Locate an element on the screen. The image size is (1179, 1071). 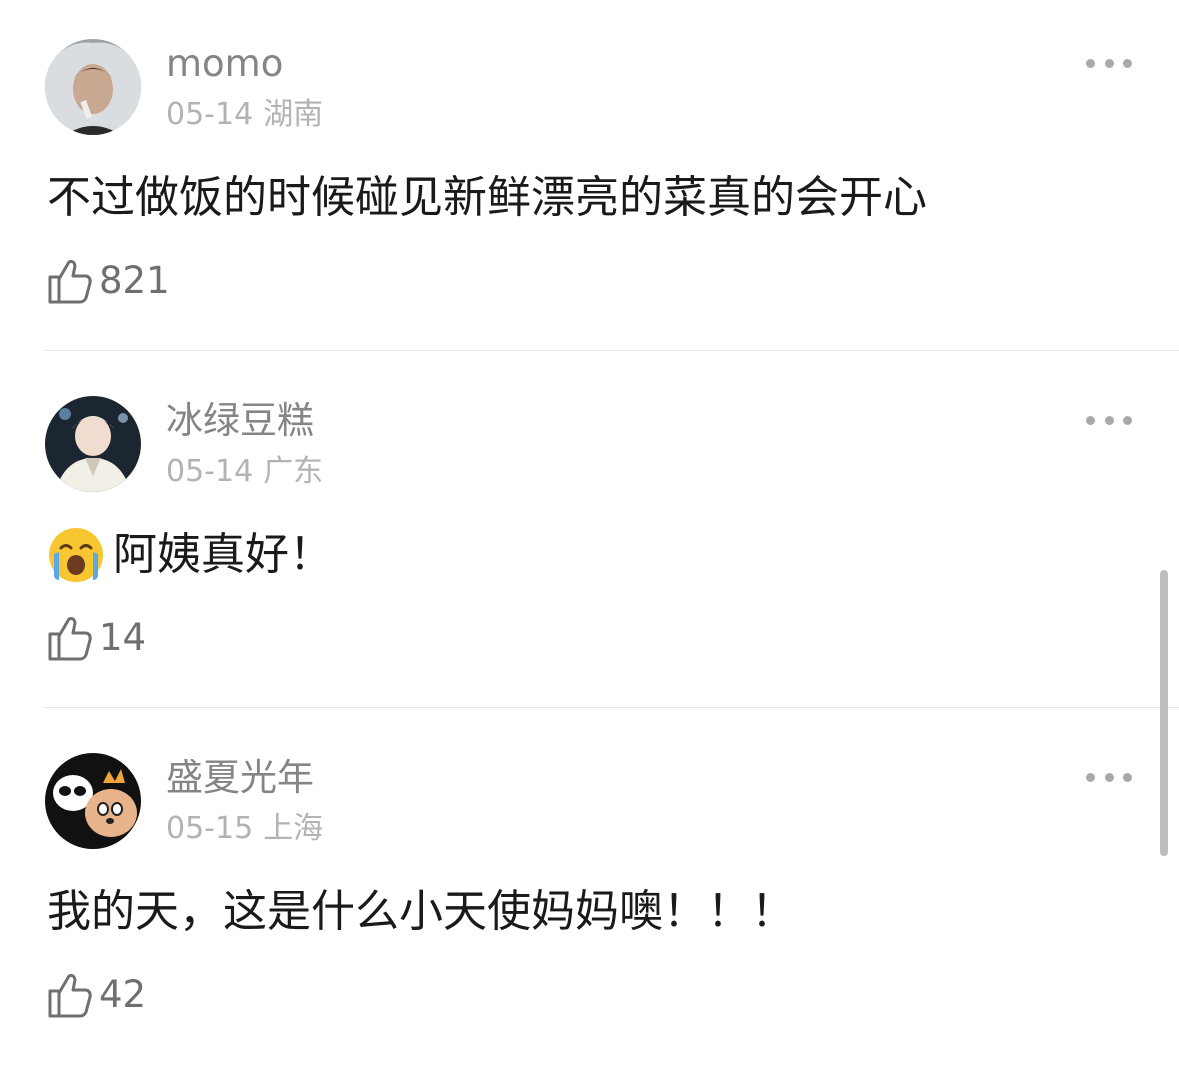
username: 冰绿豆糕 is located at coordinates (240, 421).